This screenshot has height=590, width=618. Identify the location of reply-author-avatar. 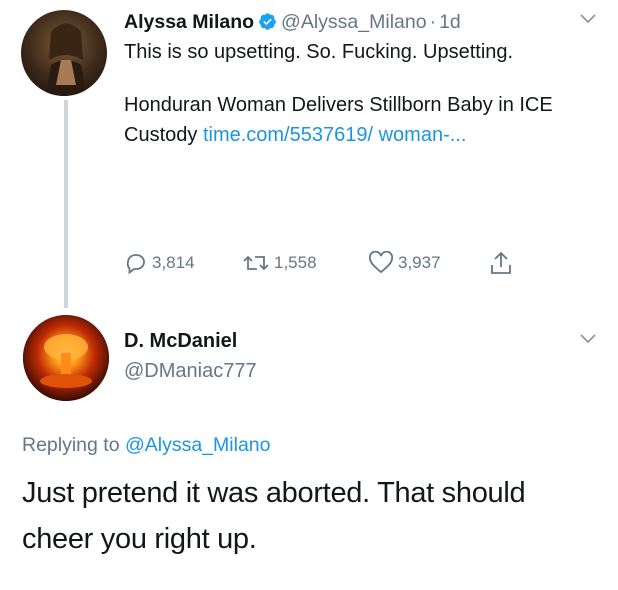
(66, 358).